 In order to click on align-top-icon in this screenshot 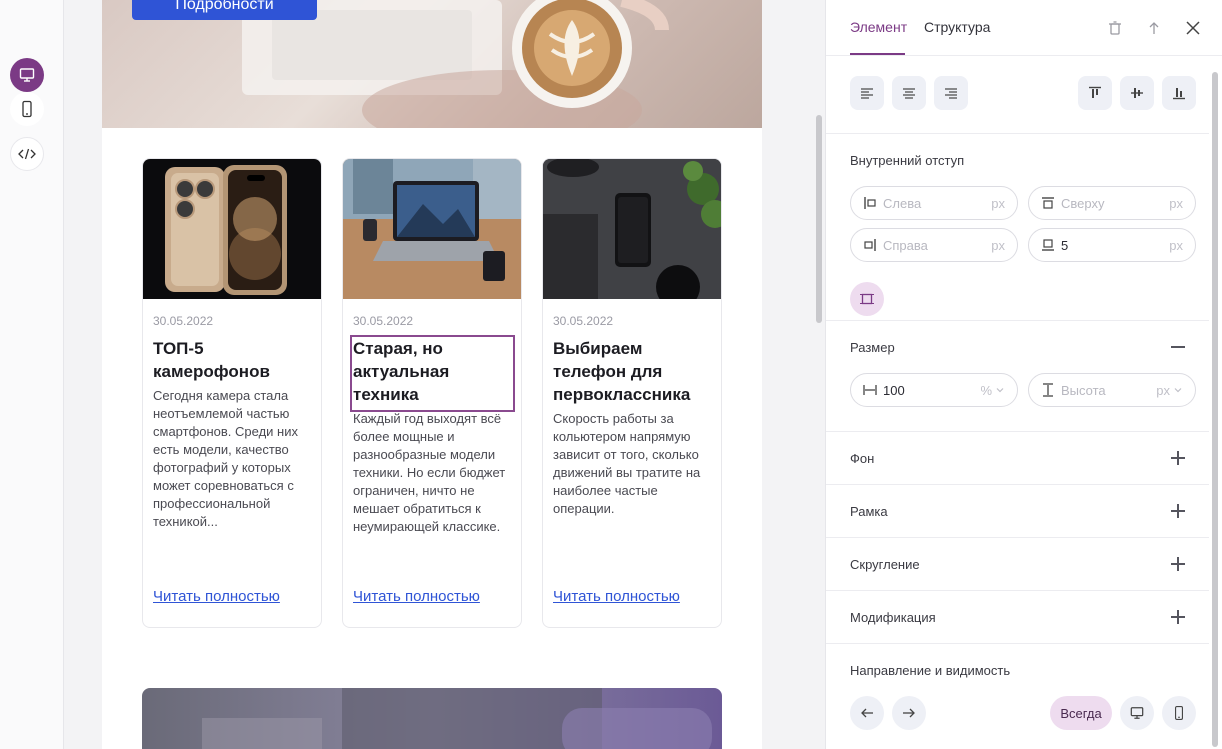, I will do `click(1095, 92)`.